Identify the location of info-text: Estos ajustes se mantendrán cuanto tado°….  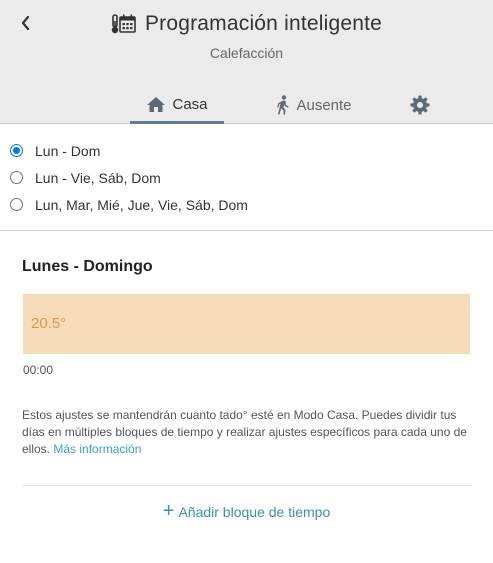
(247, 432).